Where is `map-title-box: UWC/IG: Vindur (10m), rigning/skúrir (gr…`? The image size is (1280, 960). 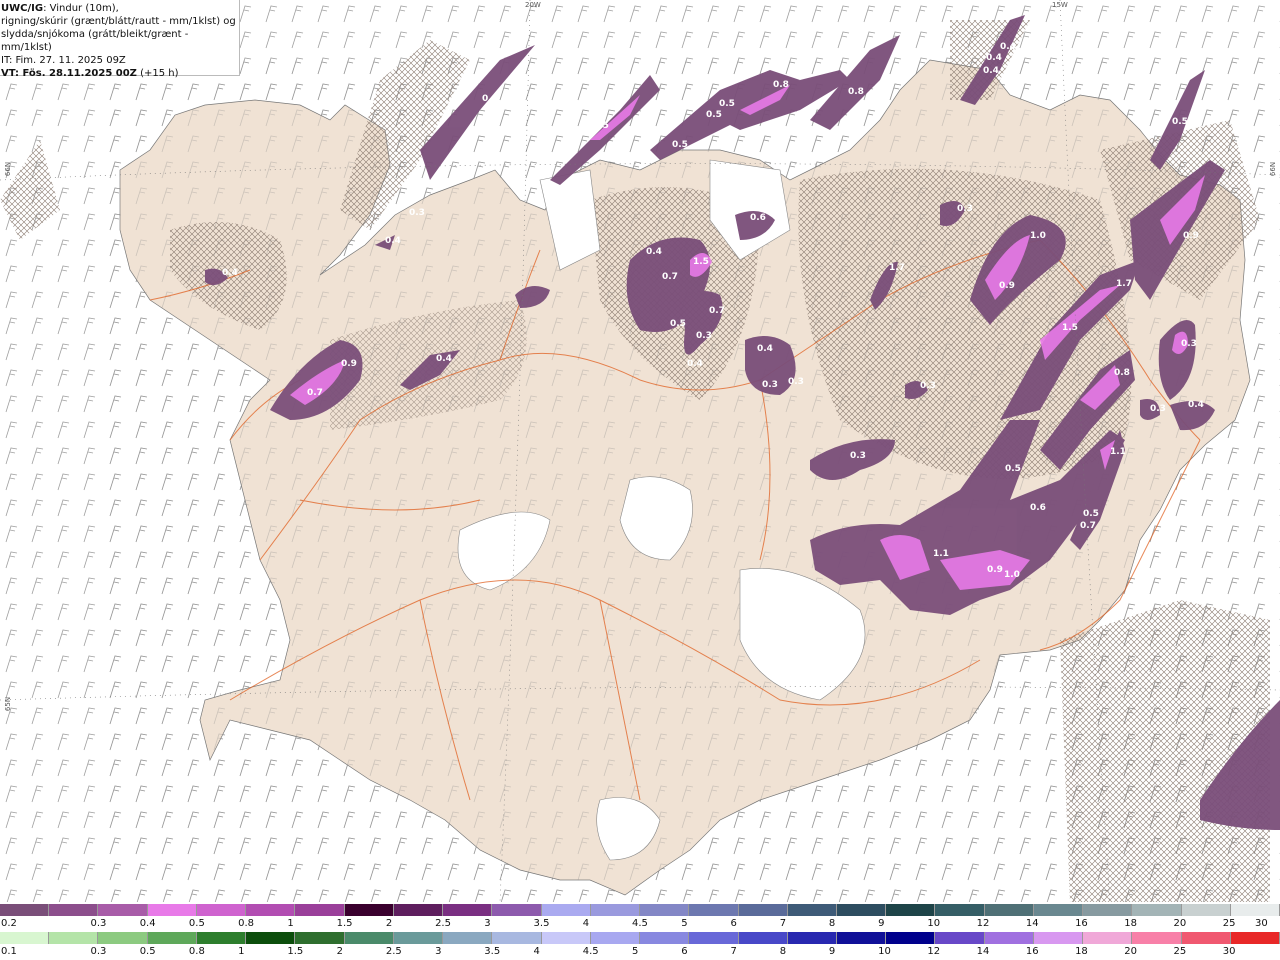 map-title-box: UWC/IG: Vindur (10m), rigning/skúrir (gr… is located at coordinates (120, 39).